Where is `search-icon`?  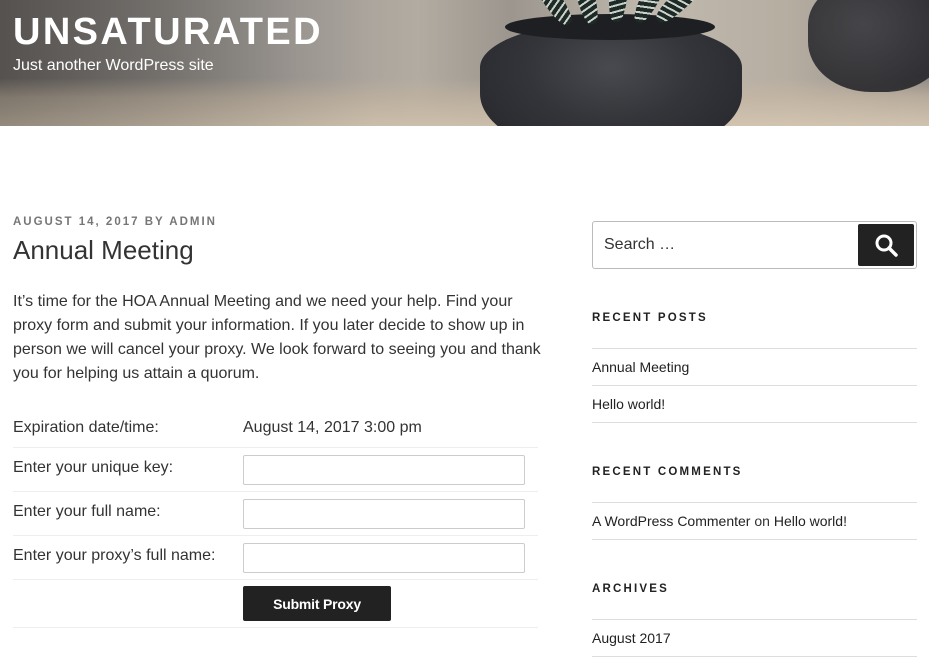 search-icon is located at coordinates (886, 245).